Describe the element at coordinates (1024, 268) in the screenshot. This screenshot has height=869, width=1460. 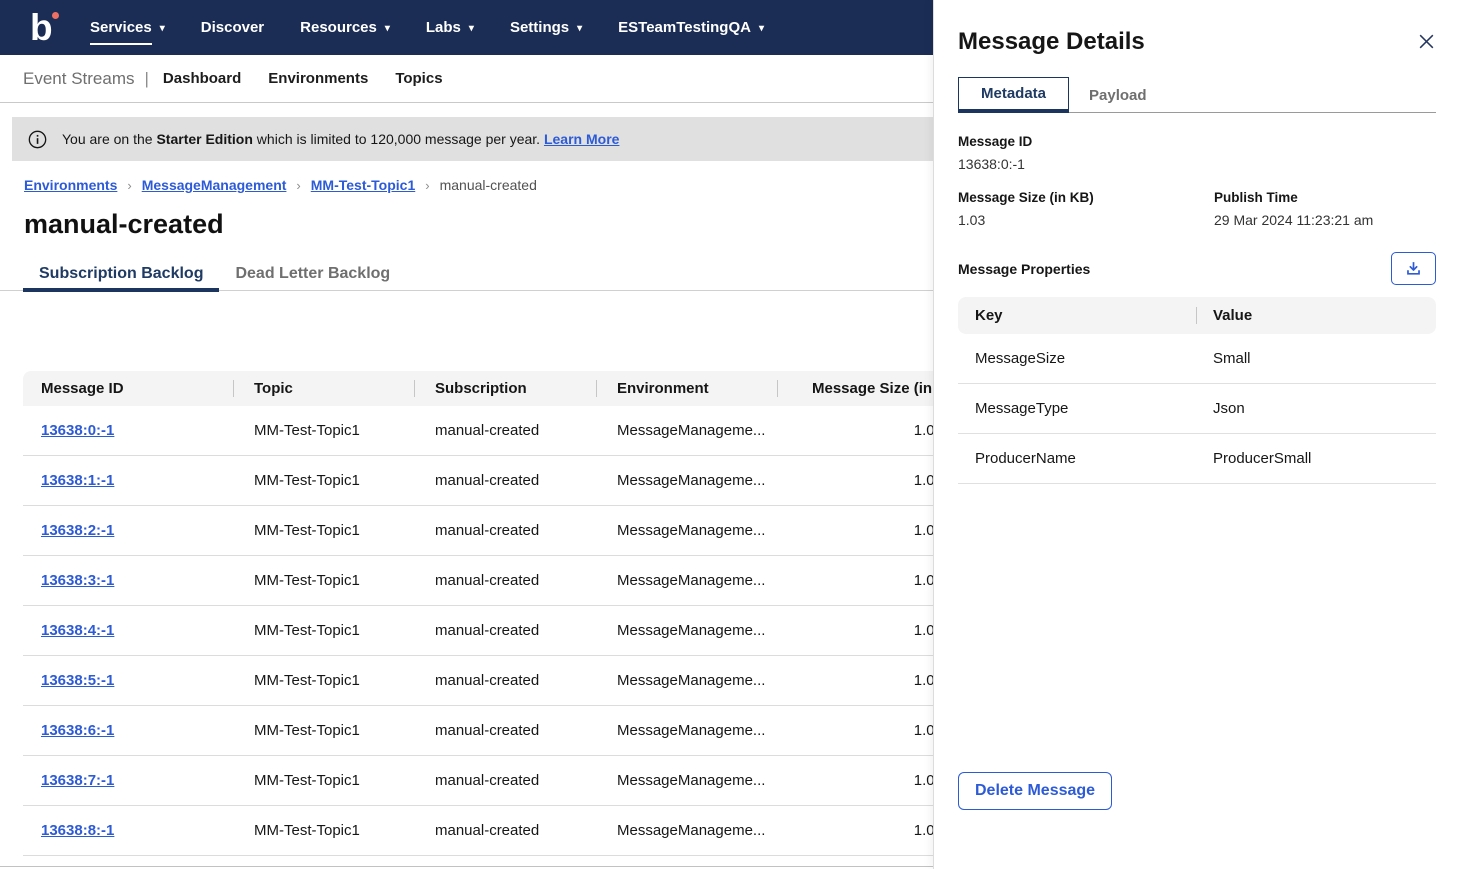
I see `message-properties-heading: Message Properties` at that location.